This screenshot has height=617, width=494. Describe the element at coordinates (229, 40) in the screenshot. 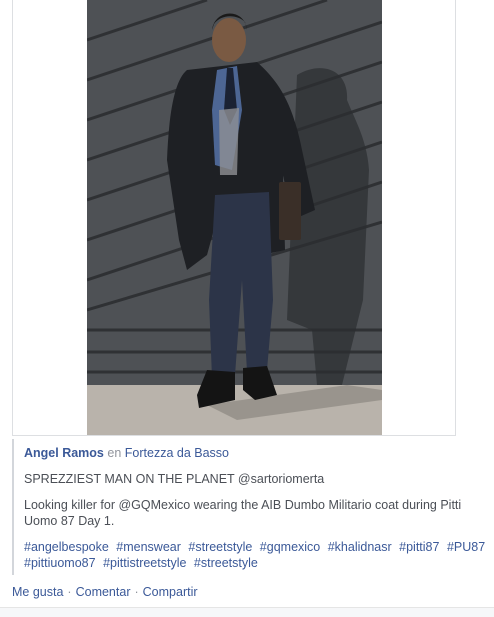

I see `head` at that location.